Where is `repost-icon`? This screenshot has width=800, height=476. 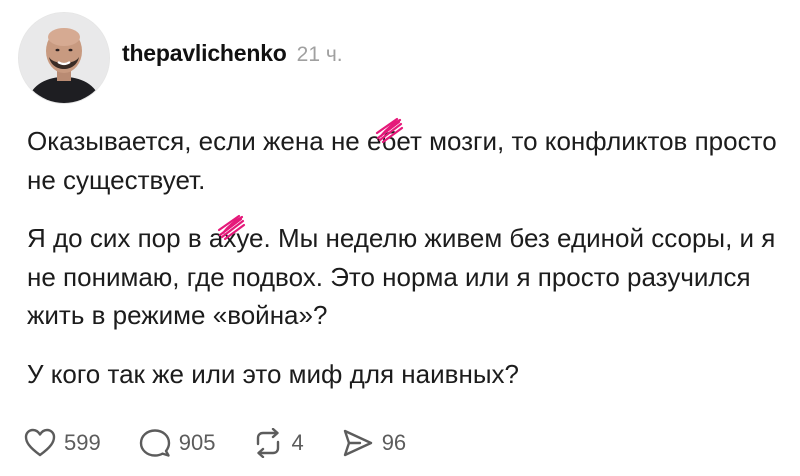 repost-icon is located at coordinates (268, 443).